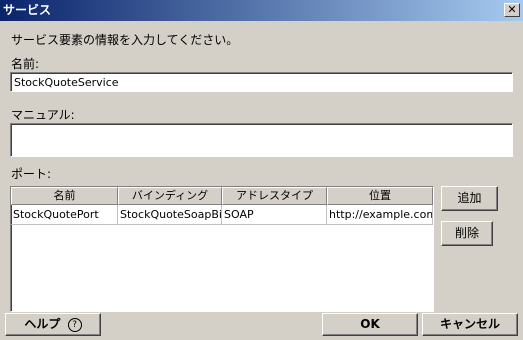 This screenshot has width=523, height=340. Describe the element at coordinates (64, 215) in the screenshot. I see `cell-port-name: StockQuotePort` at that location.